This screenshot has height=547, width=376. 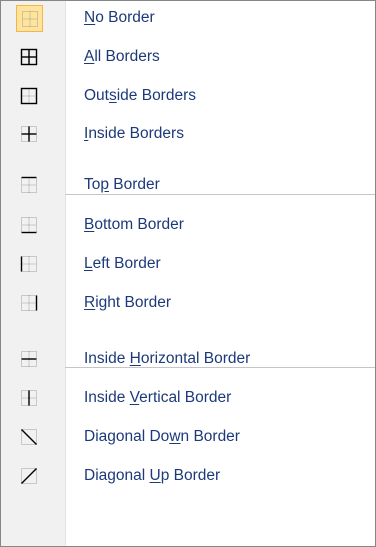 I want to click on menu-item-label: Diagonal Up Border, so click(x=152, y=475).